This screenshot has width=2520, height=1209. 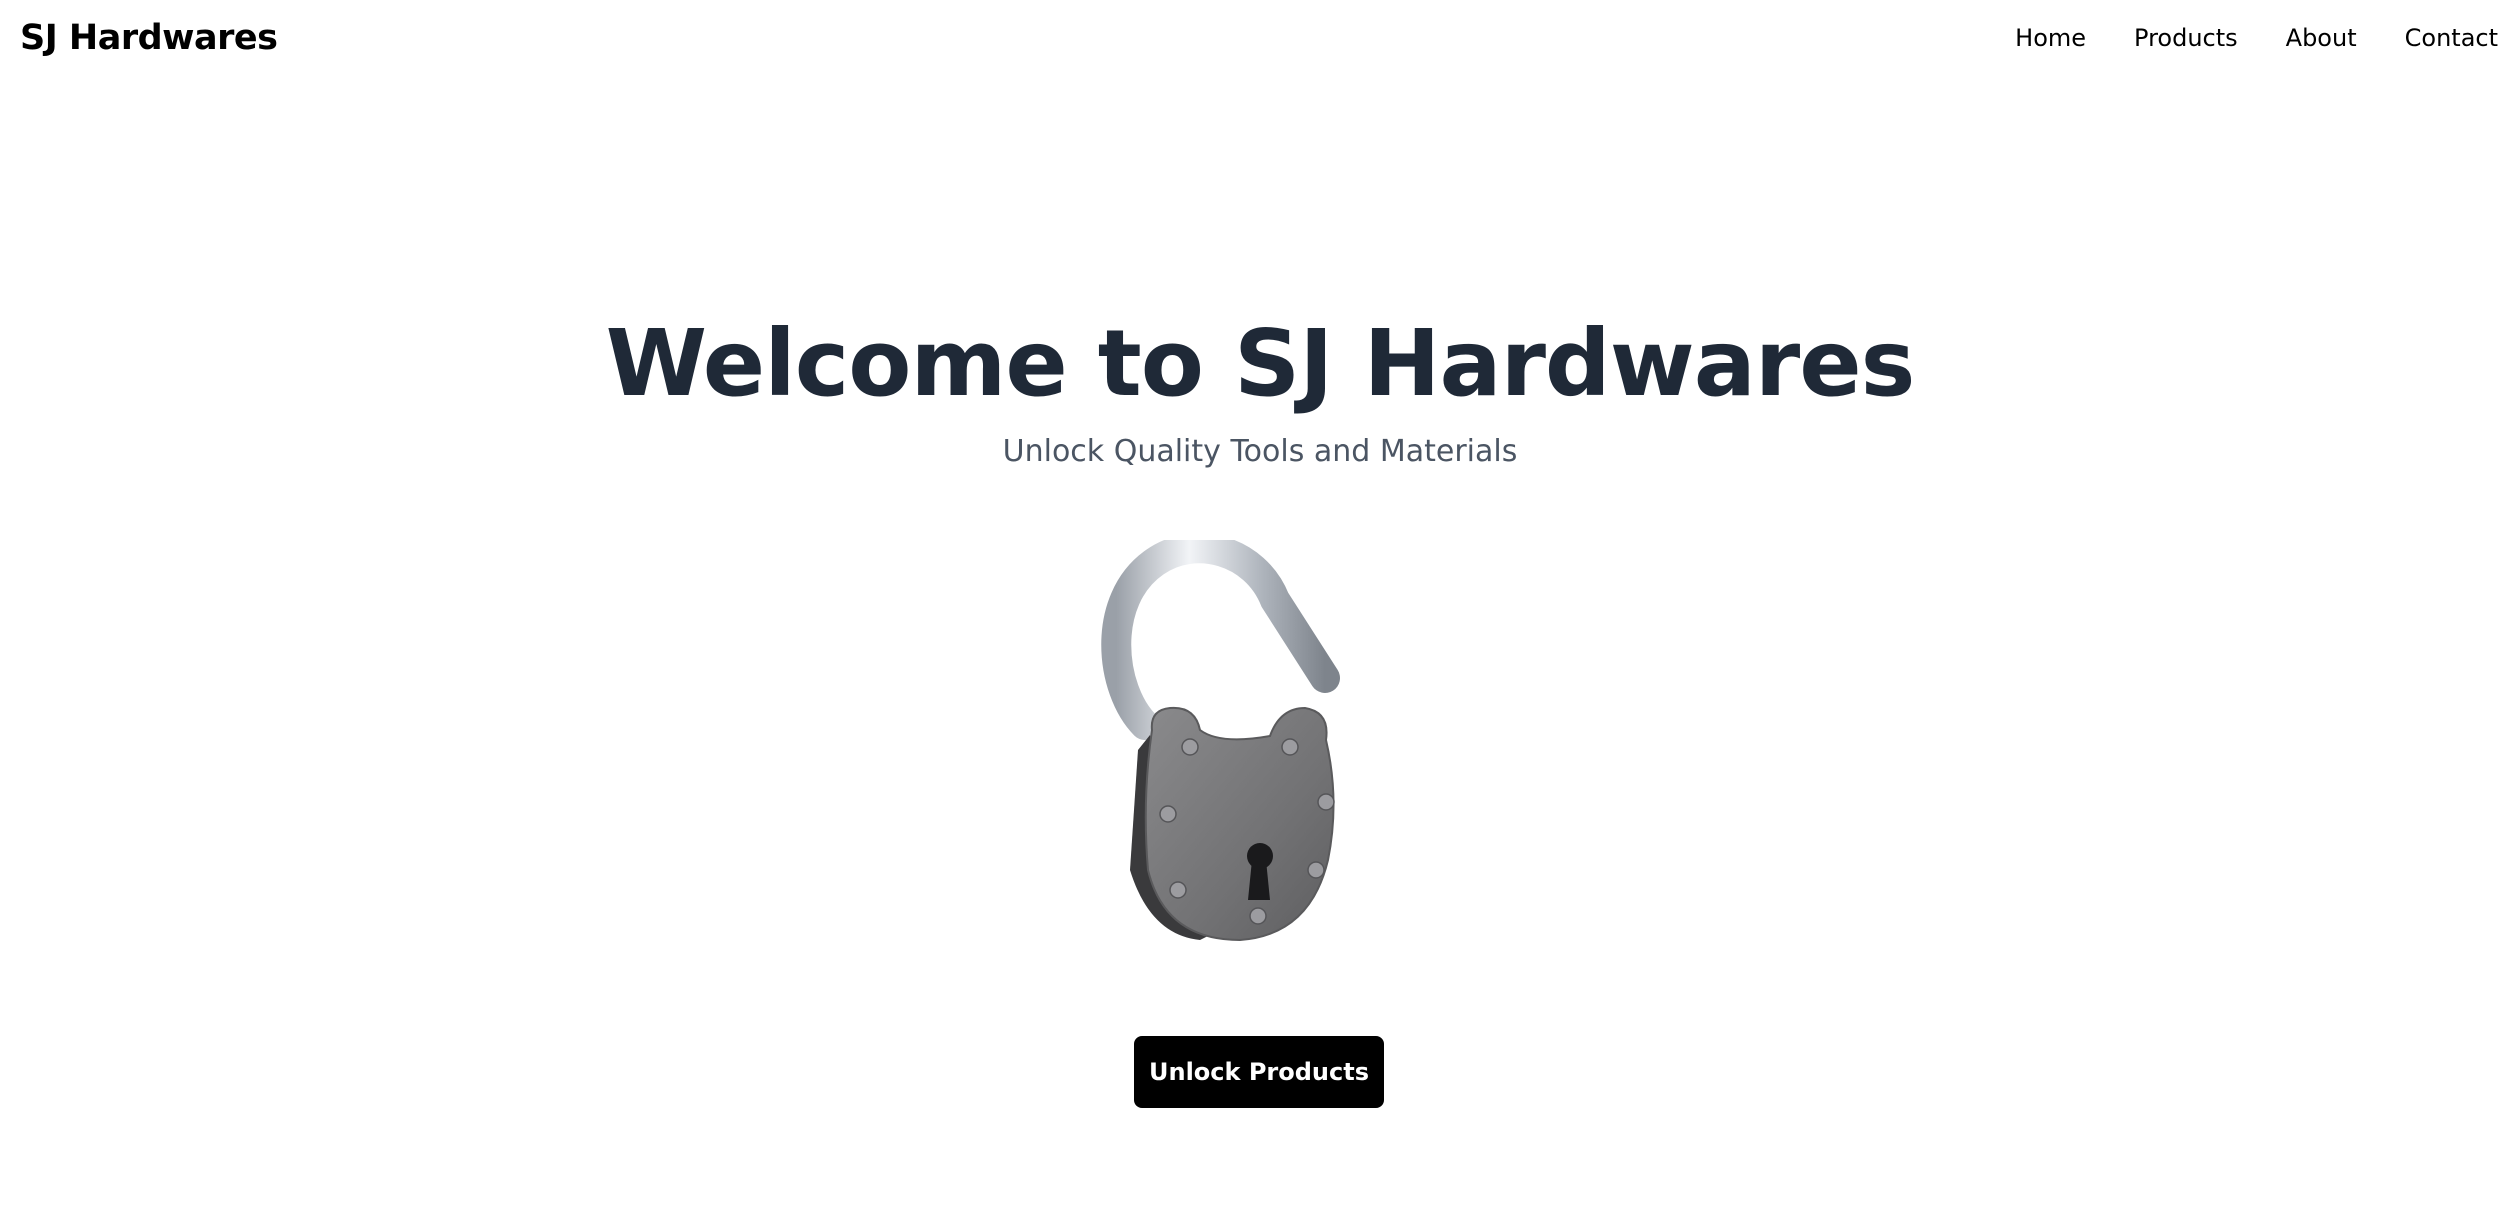 I want to click on nav-link-home: Home, so click(x=2050, y=38).